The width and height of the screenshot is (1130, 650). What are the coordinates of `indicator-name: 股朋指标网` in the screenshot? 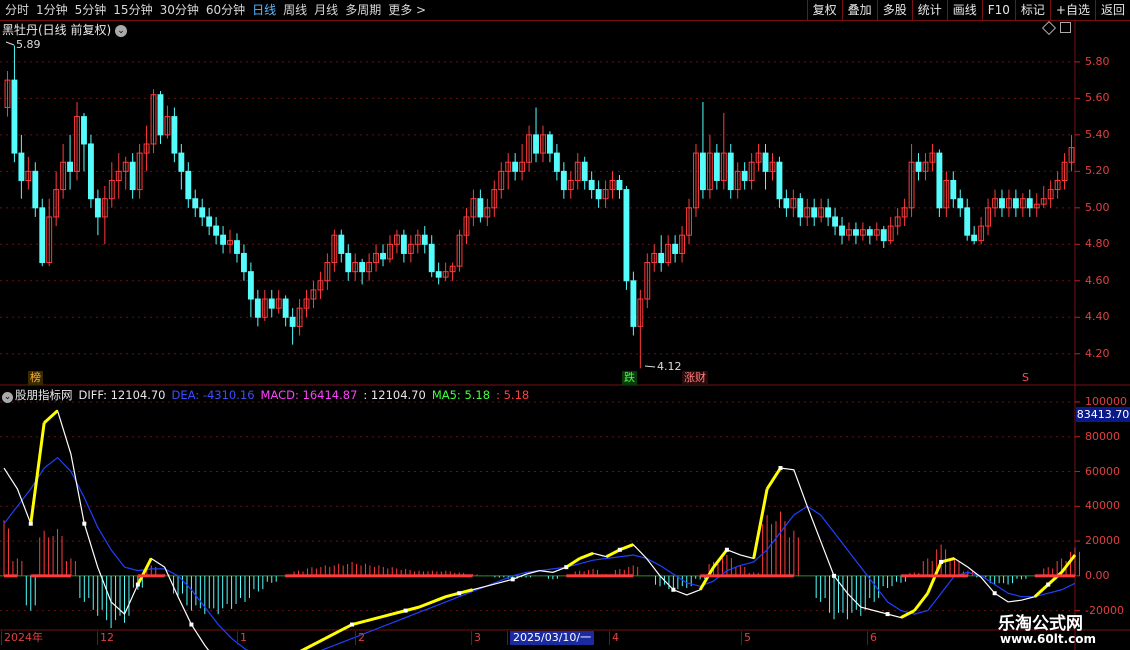 It's located at (44, 395).